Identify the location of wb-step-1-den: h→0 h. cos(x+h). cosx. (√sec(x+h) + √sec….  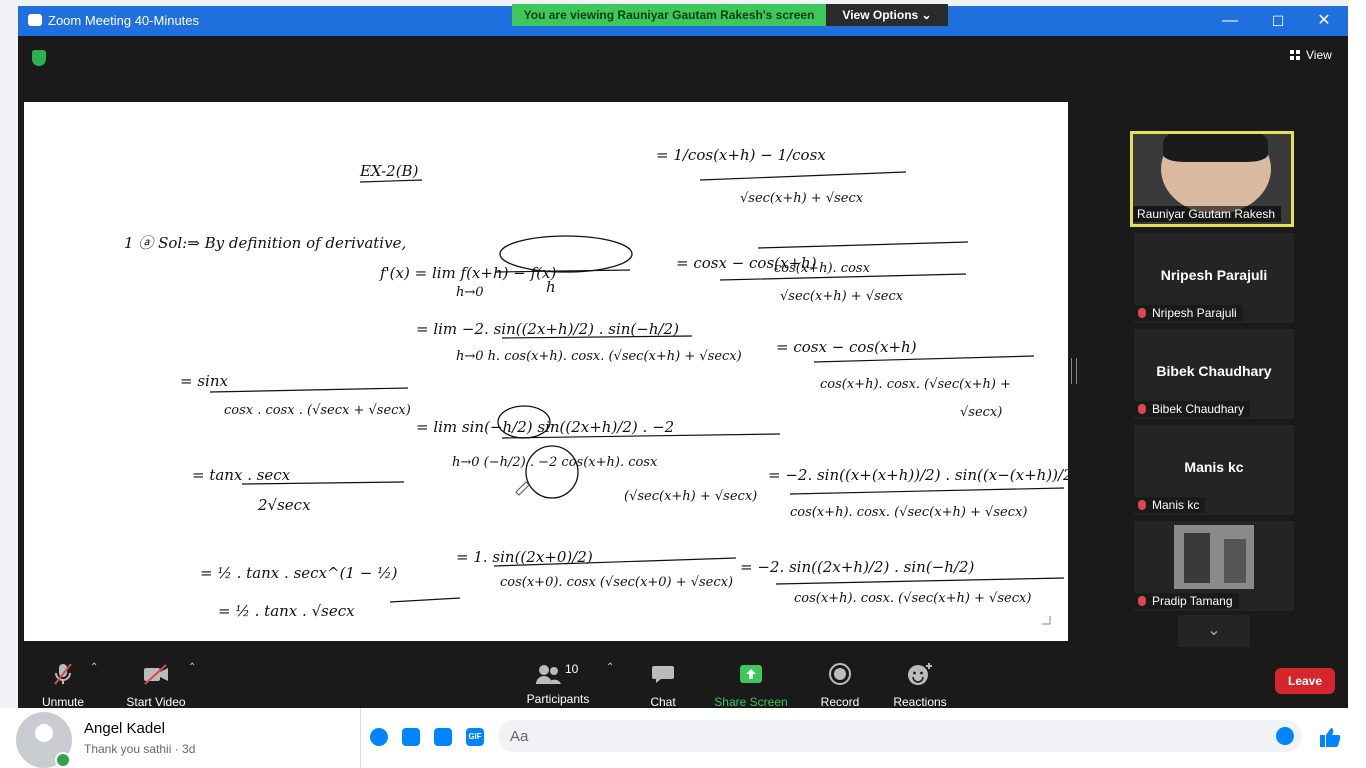
(599, 356).